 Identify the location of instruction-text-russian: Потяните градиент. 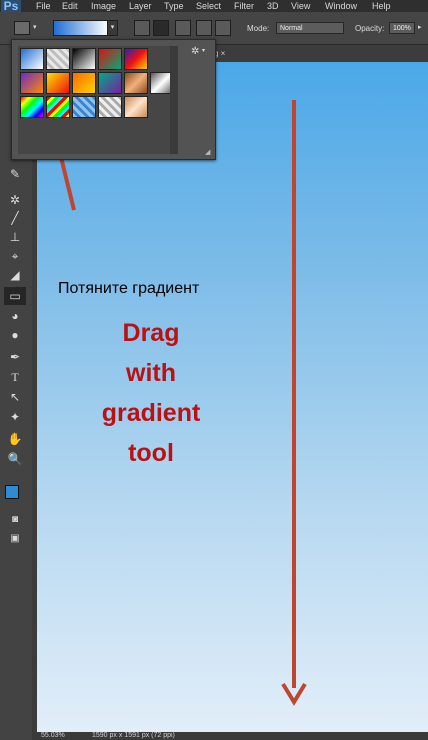
(129, 288).